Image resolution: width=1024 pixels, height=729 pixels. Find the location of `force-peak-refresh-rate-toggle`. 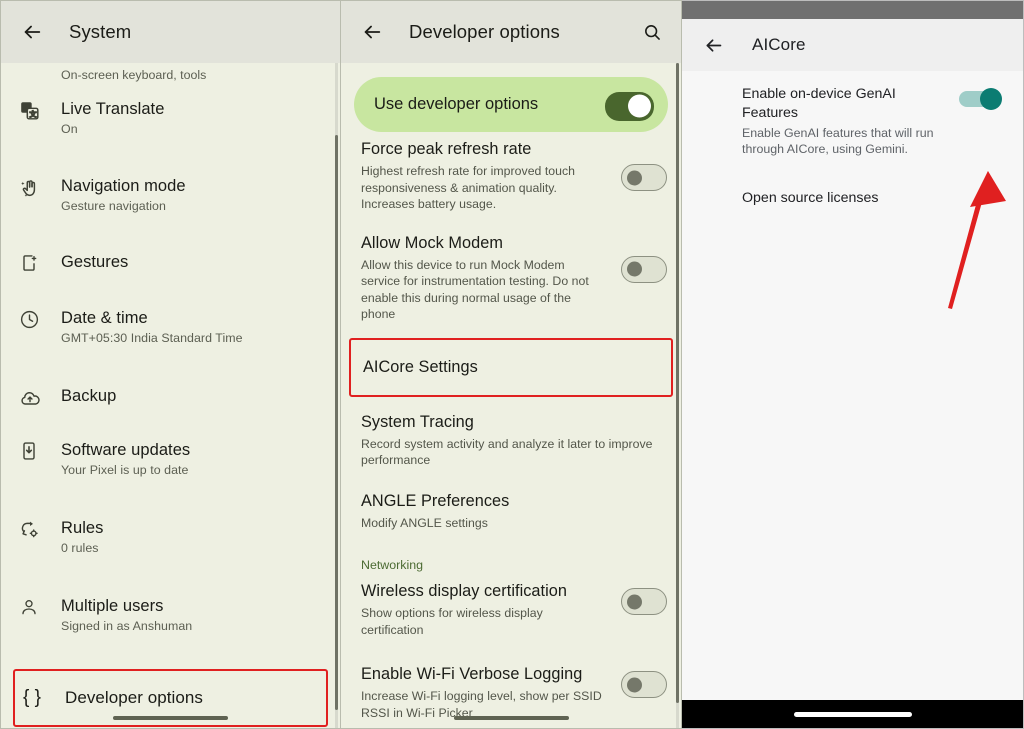

force-peak-refresh-rate-toggle is located at coordinates (644, 177).